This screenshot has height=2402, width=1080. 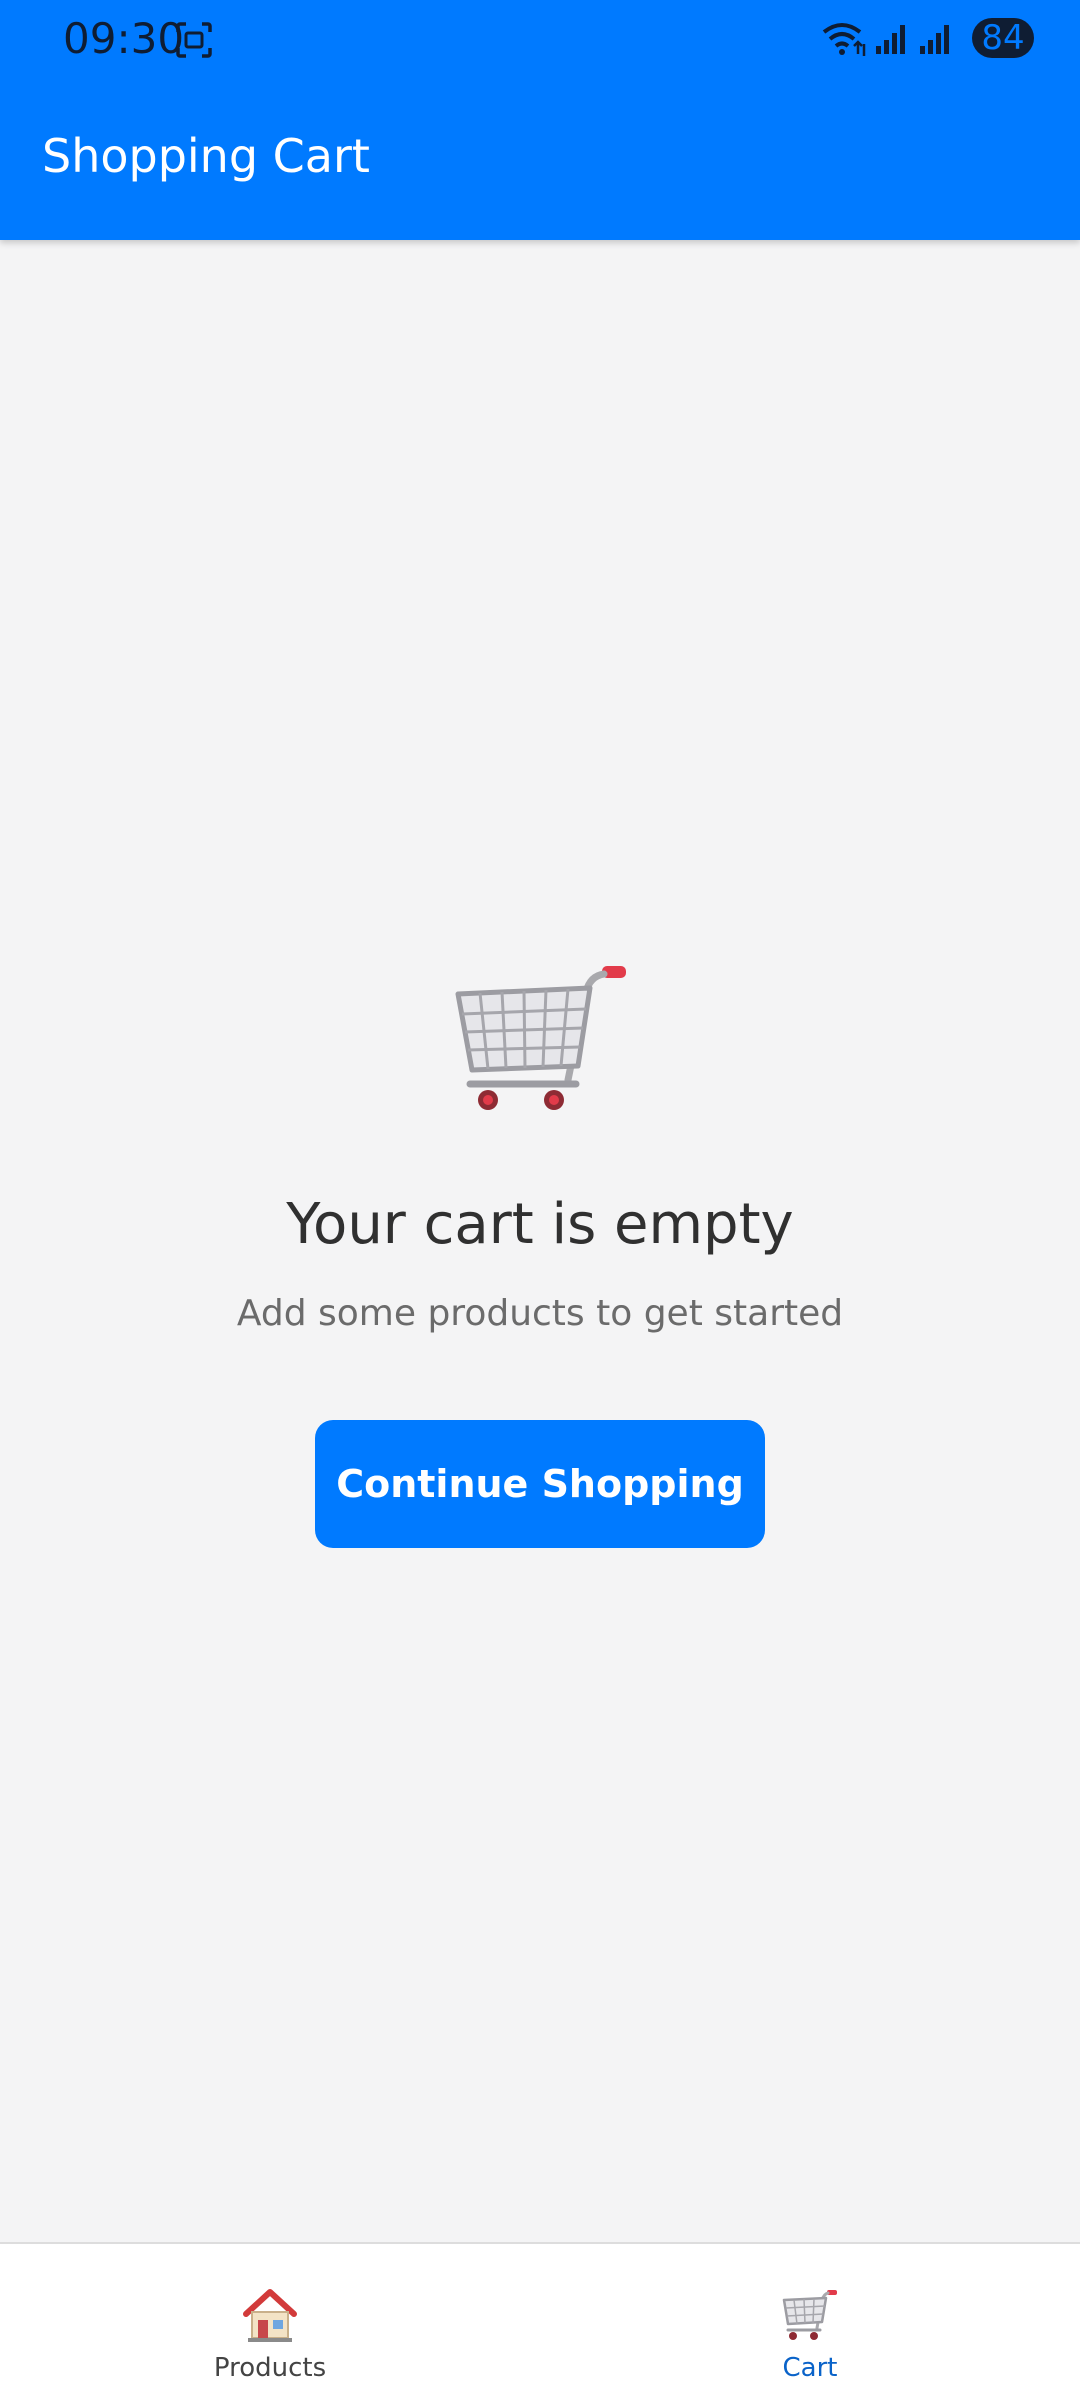 What do you see at coordinates (950, 39) in the screenshot?
I see `status-icons: 84` at bounding box center [950, 39].